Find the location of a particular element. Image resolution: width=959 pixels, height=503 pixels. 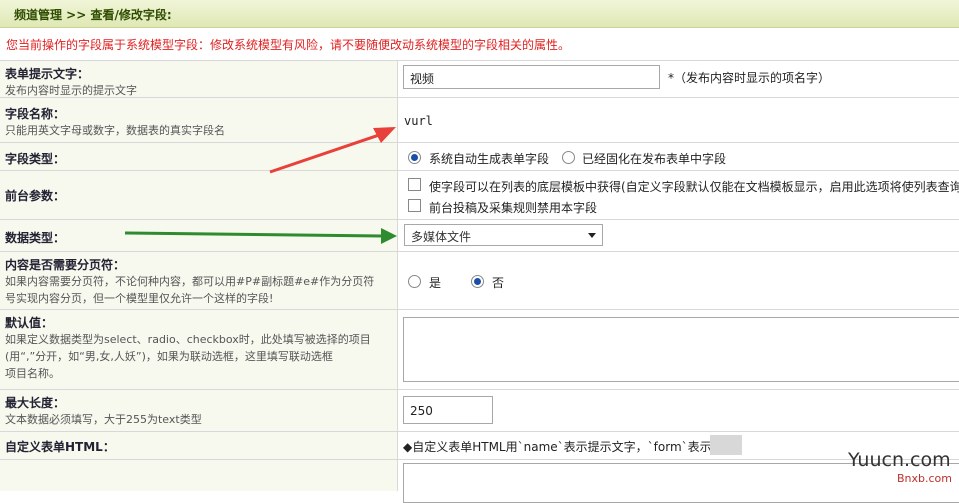

watermark-main: Yuucn.com is located at coordinates (899, 460).